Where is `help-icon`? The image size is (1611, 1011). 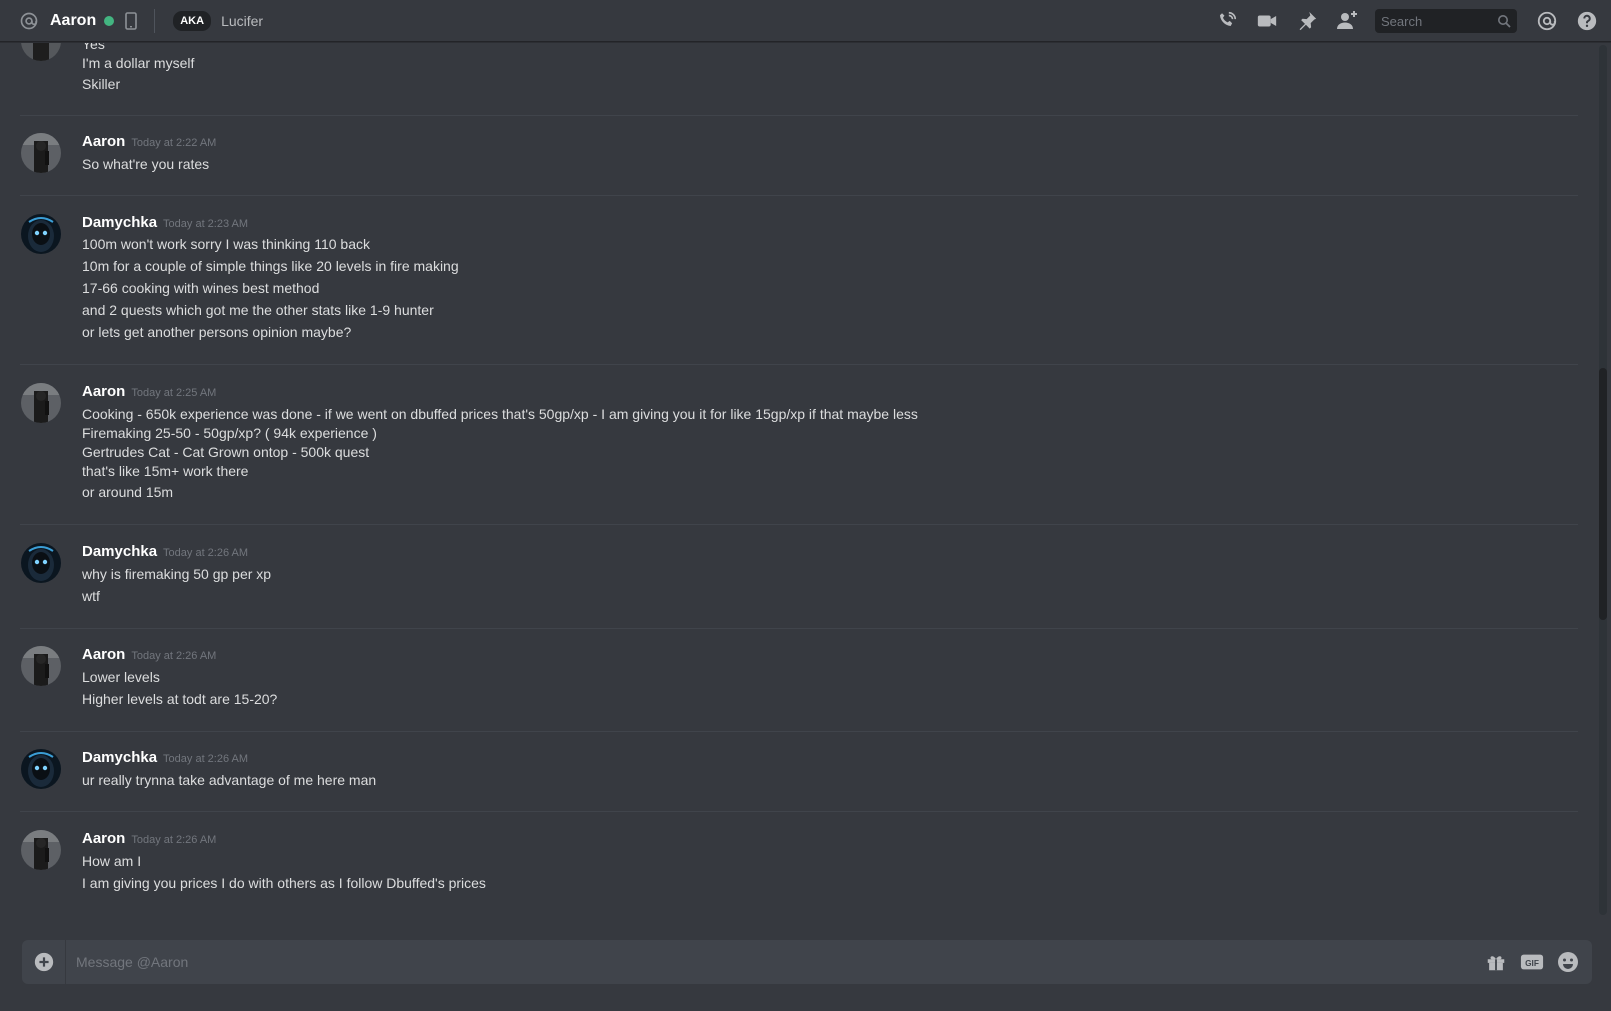
help-icon is located at coordinates (1587, 21).